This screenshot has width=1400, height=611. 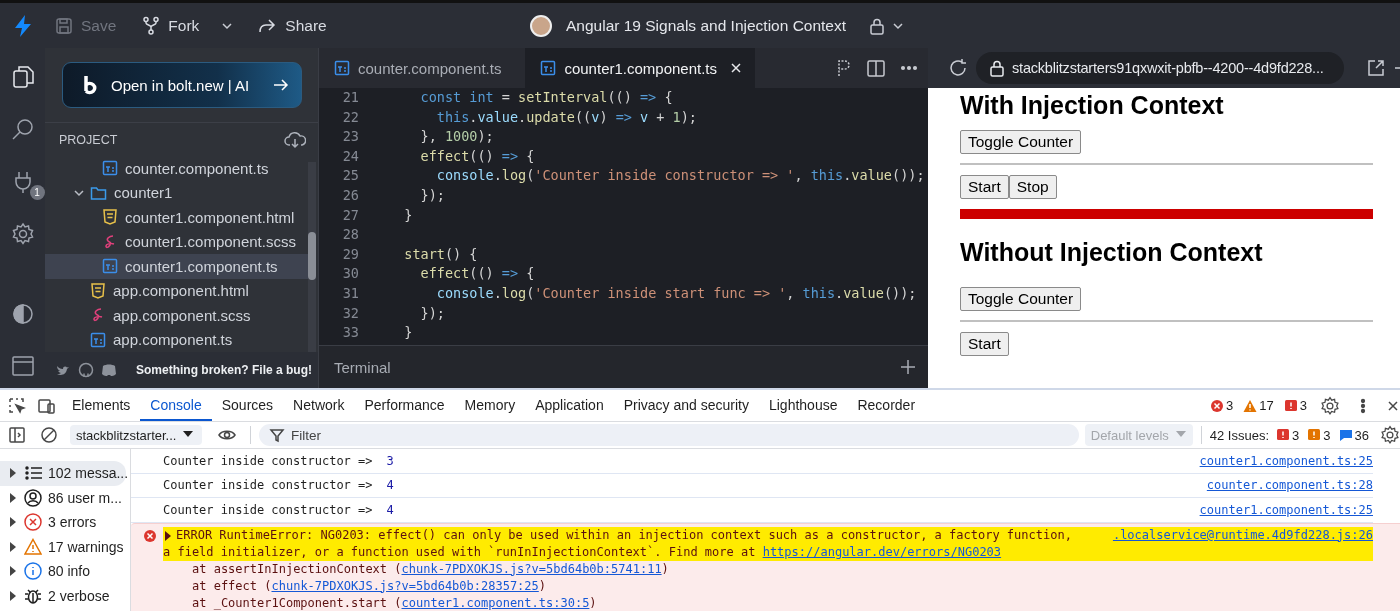 I want to click on line-number: 29, so click(x=350, y=254).